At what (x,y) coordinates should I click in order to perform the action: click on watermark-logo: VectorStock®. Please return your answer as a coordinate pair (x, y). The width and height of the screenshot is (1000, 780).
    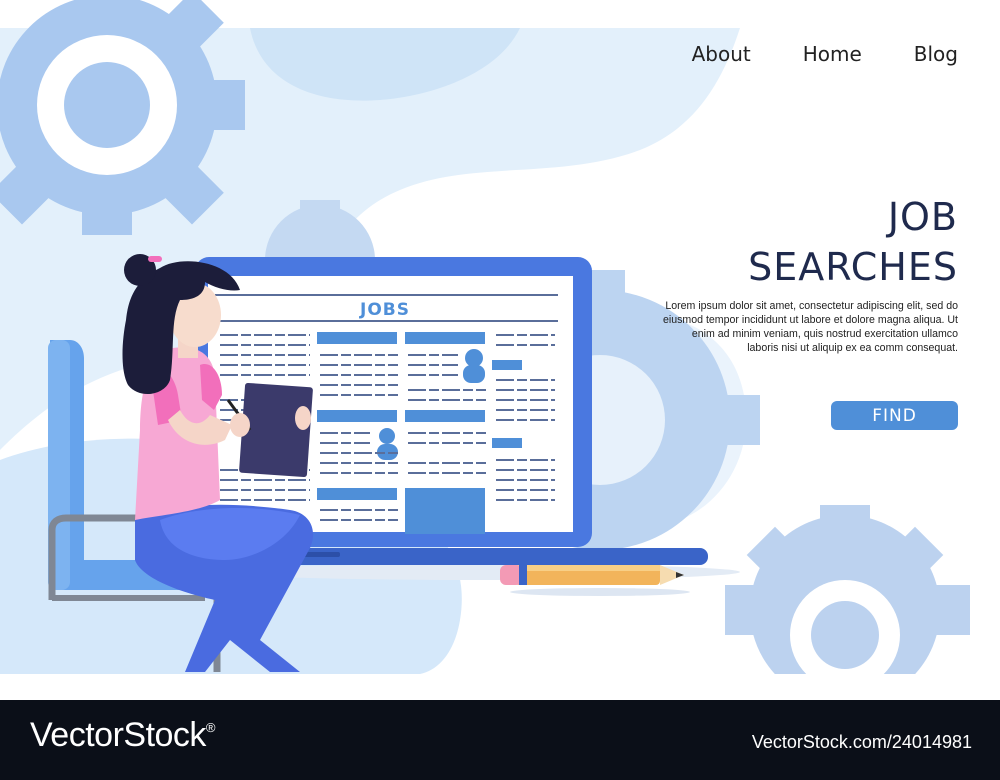
    Looking at the image, I should click on (123, 735).